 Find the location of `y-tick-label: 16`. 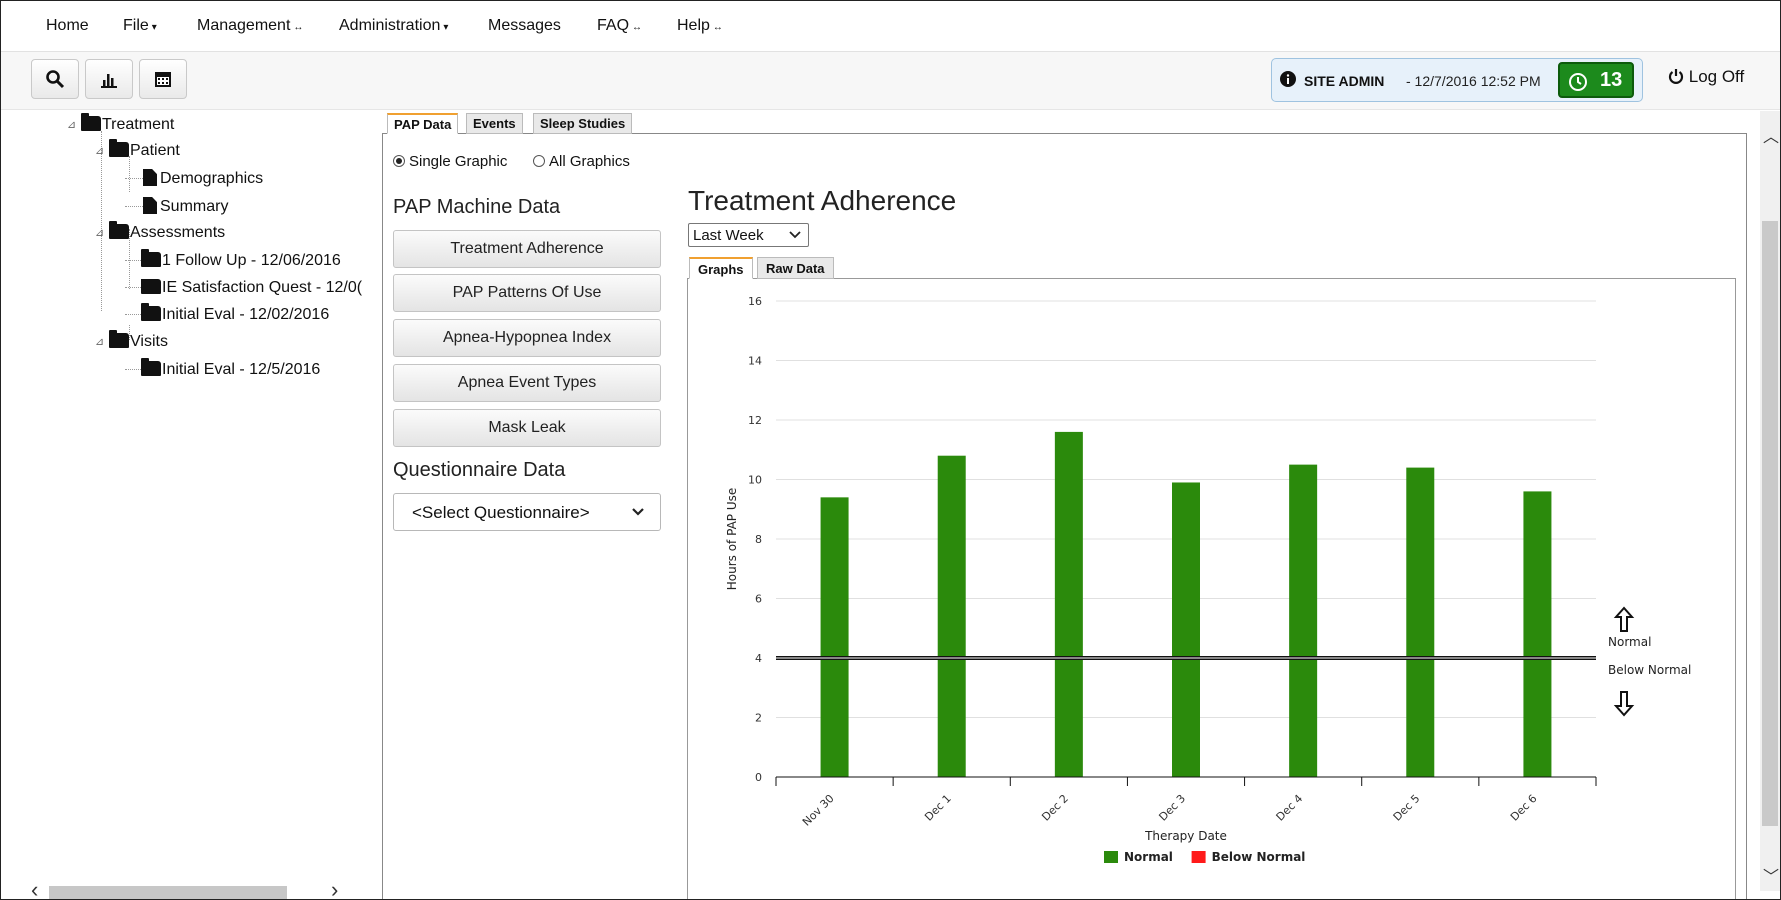

y-tick-label: 16 is located at coordinates (755, 301).